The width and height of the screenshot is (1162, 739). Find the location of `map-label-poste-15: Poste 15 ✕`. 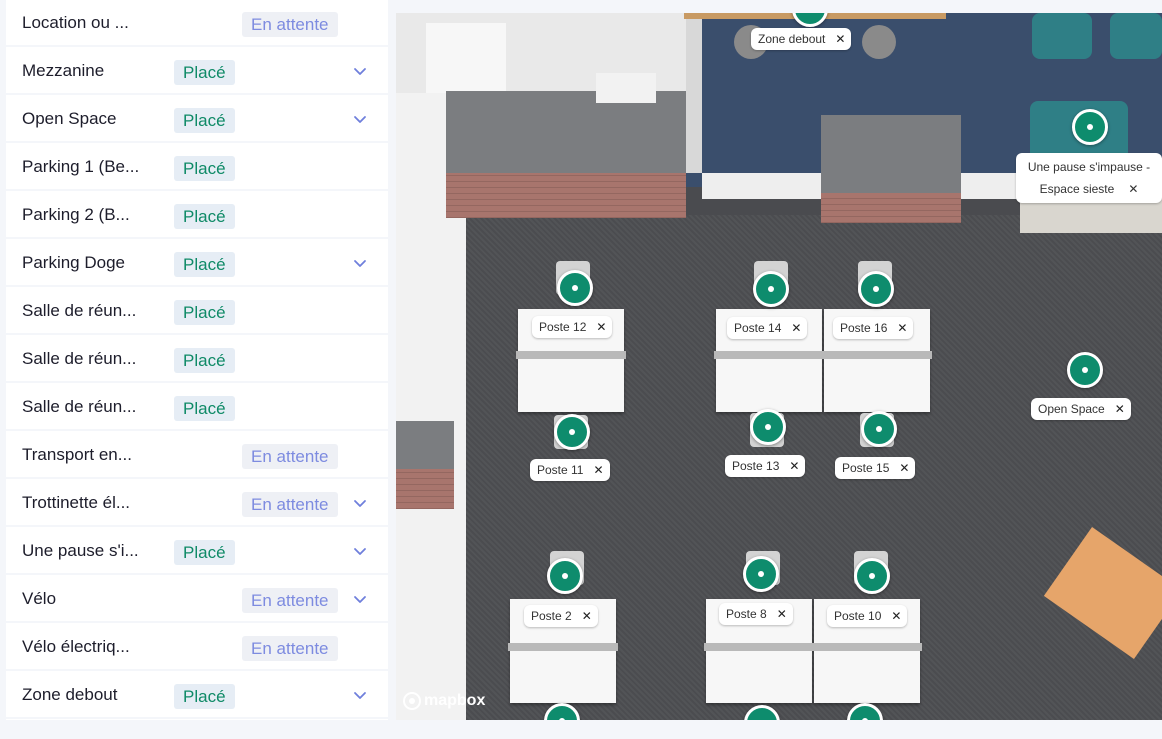

map-label-poste-15: Poste 15 ✕ is located at coordinates (875, 468).